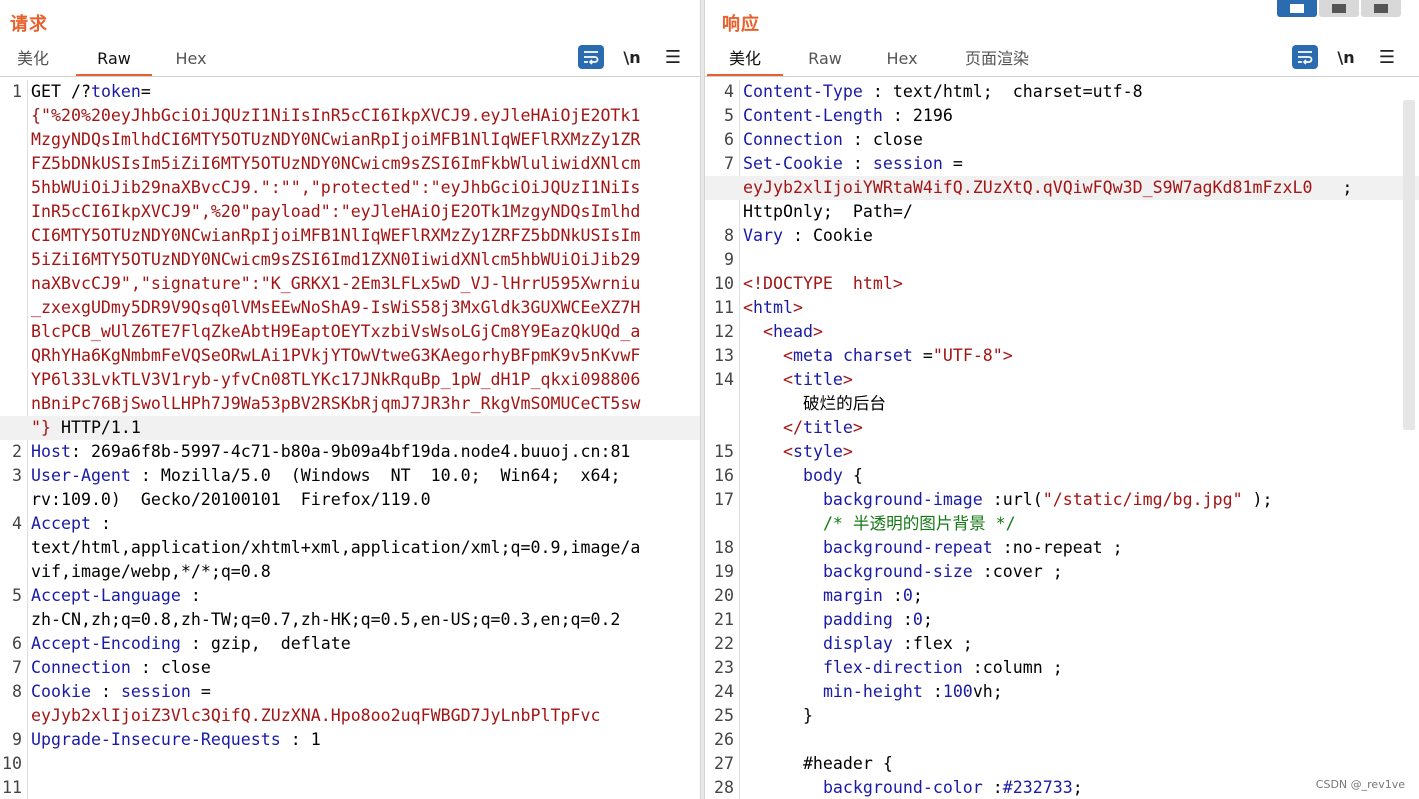  What do you see at coordinates (724, 643) in the screenshot?
I see `line-number: 22` at bounding box center [724, 643].